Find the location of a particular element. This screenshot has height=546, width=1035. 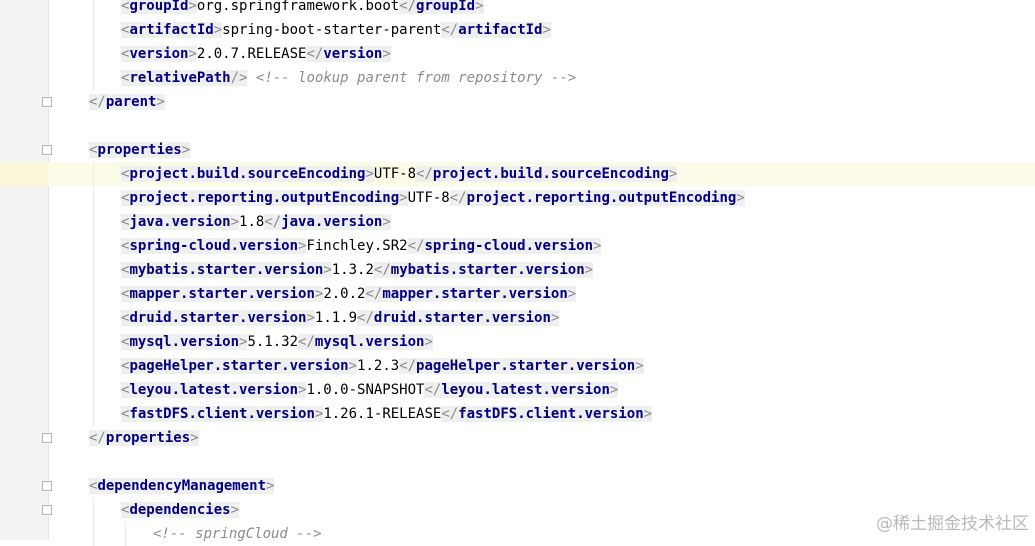

xml-tag: <spring-cloud.version> is located at coordinates (214, 246).